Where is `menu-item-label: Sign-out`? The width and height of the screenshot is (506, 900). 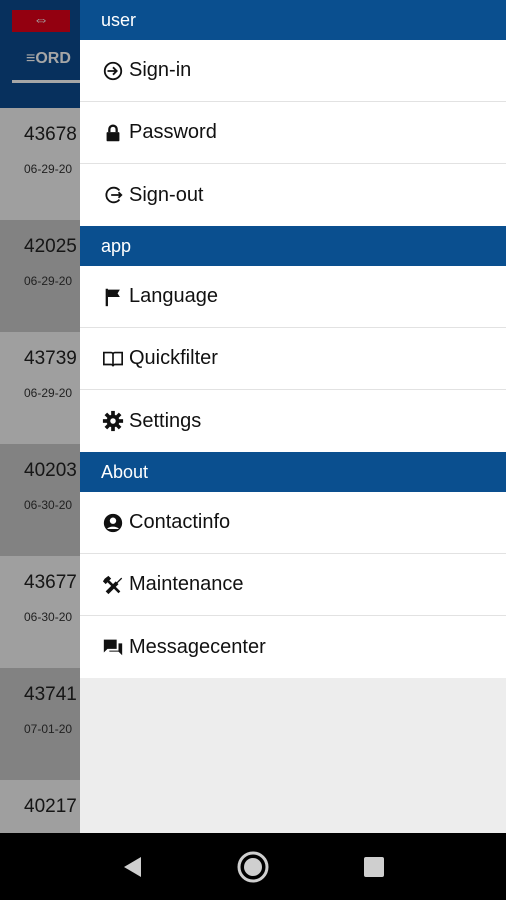
menu-item-label: Sign-out is located at coordinates (166, 194).